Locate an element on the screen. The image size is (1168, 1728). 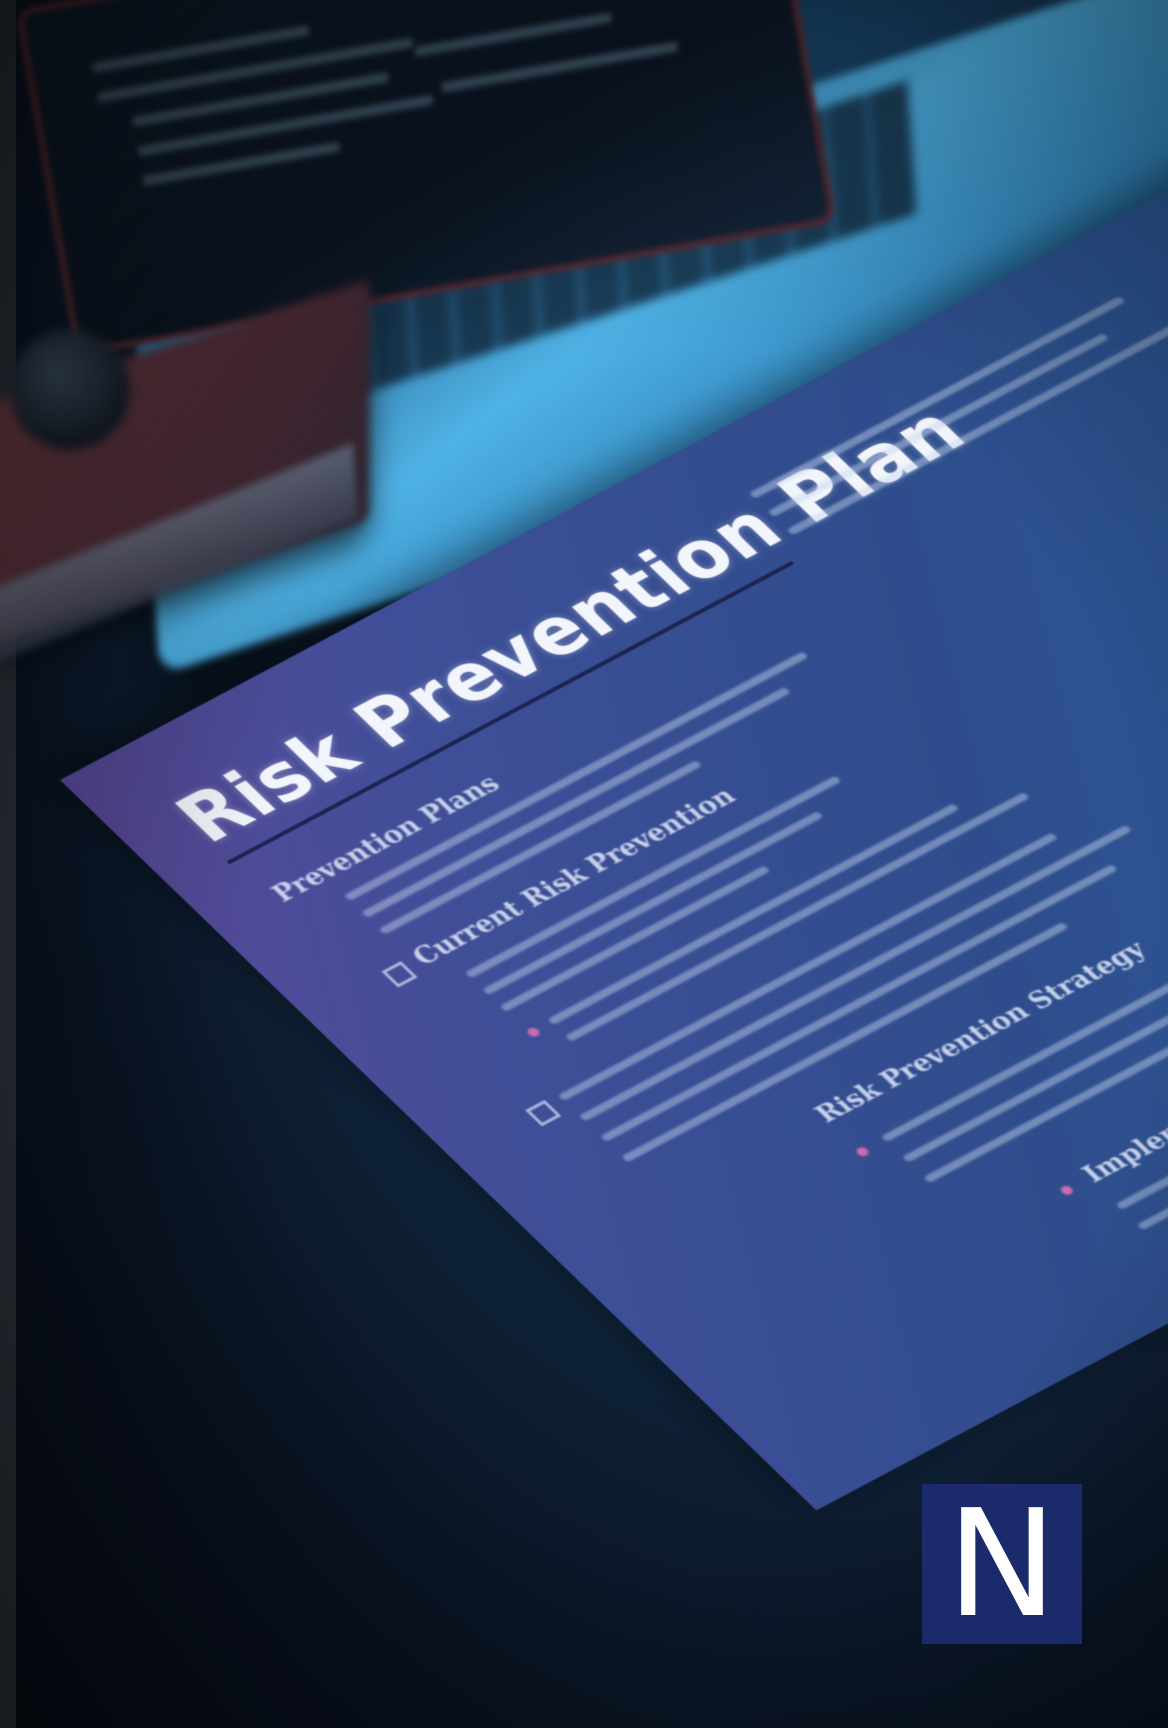
brand-logo: N is located at coordinates (1002, 1564).